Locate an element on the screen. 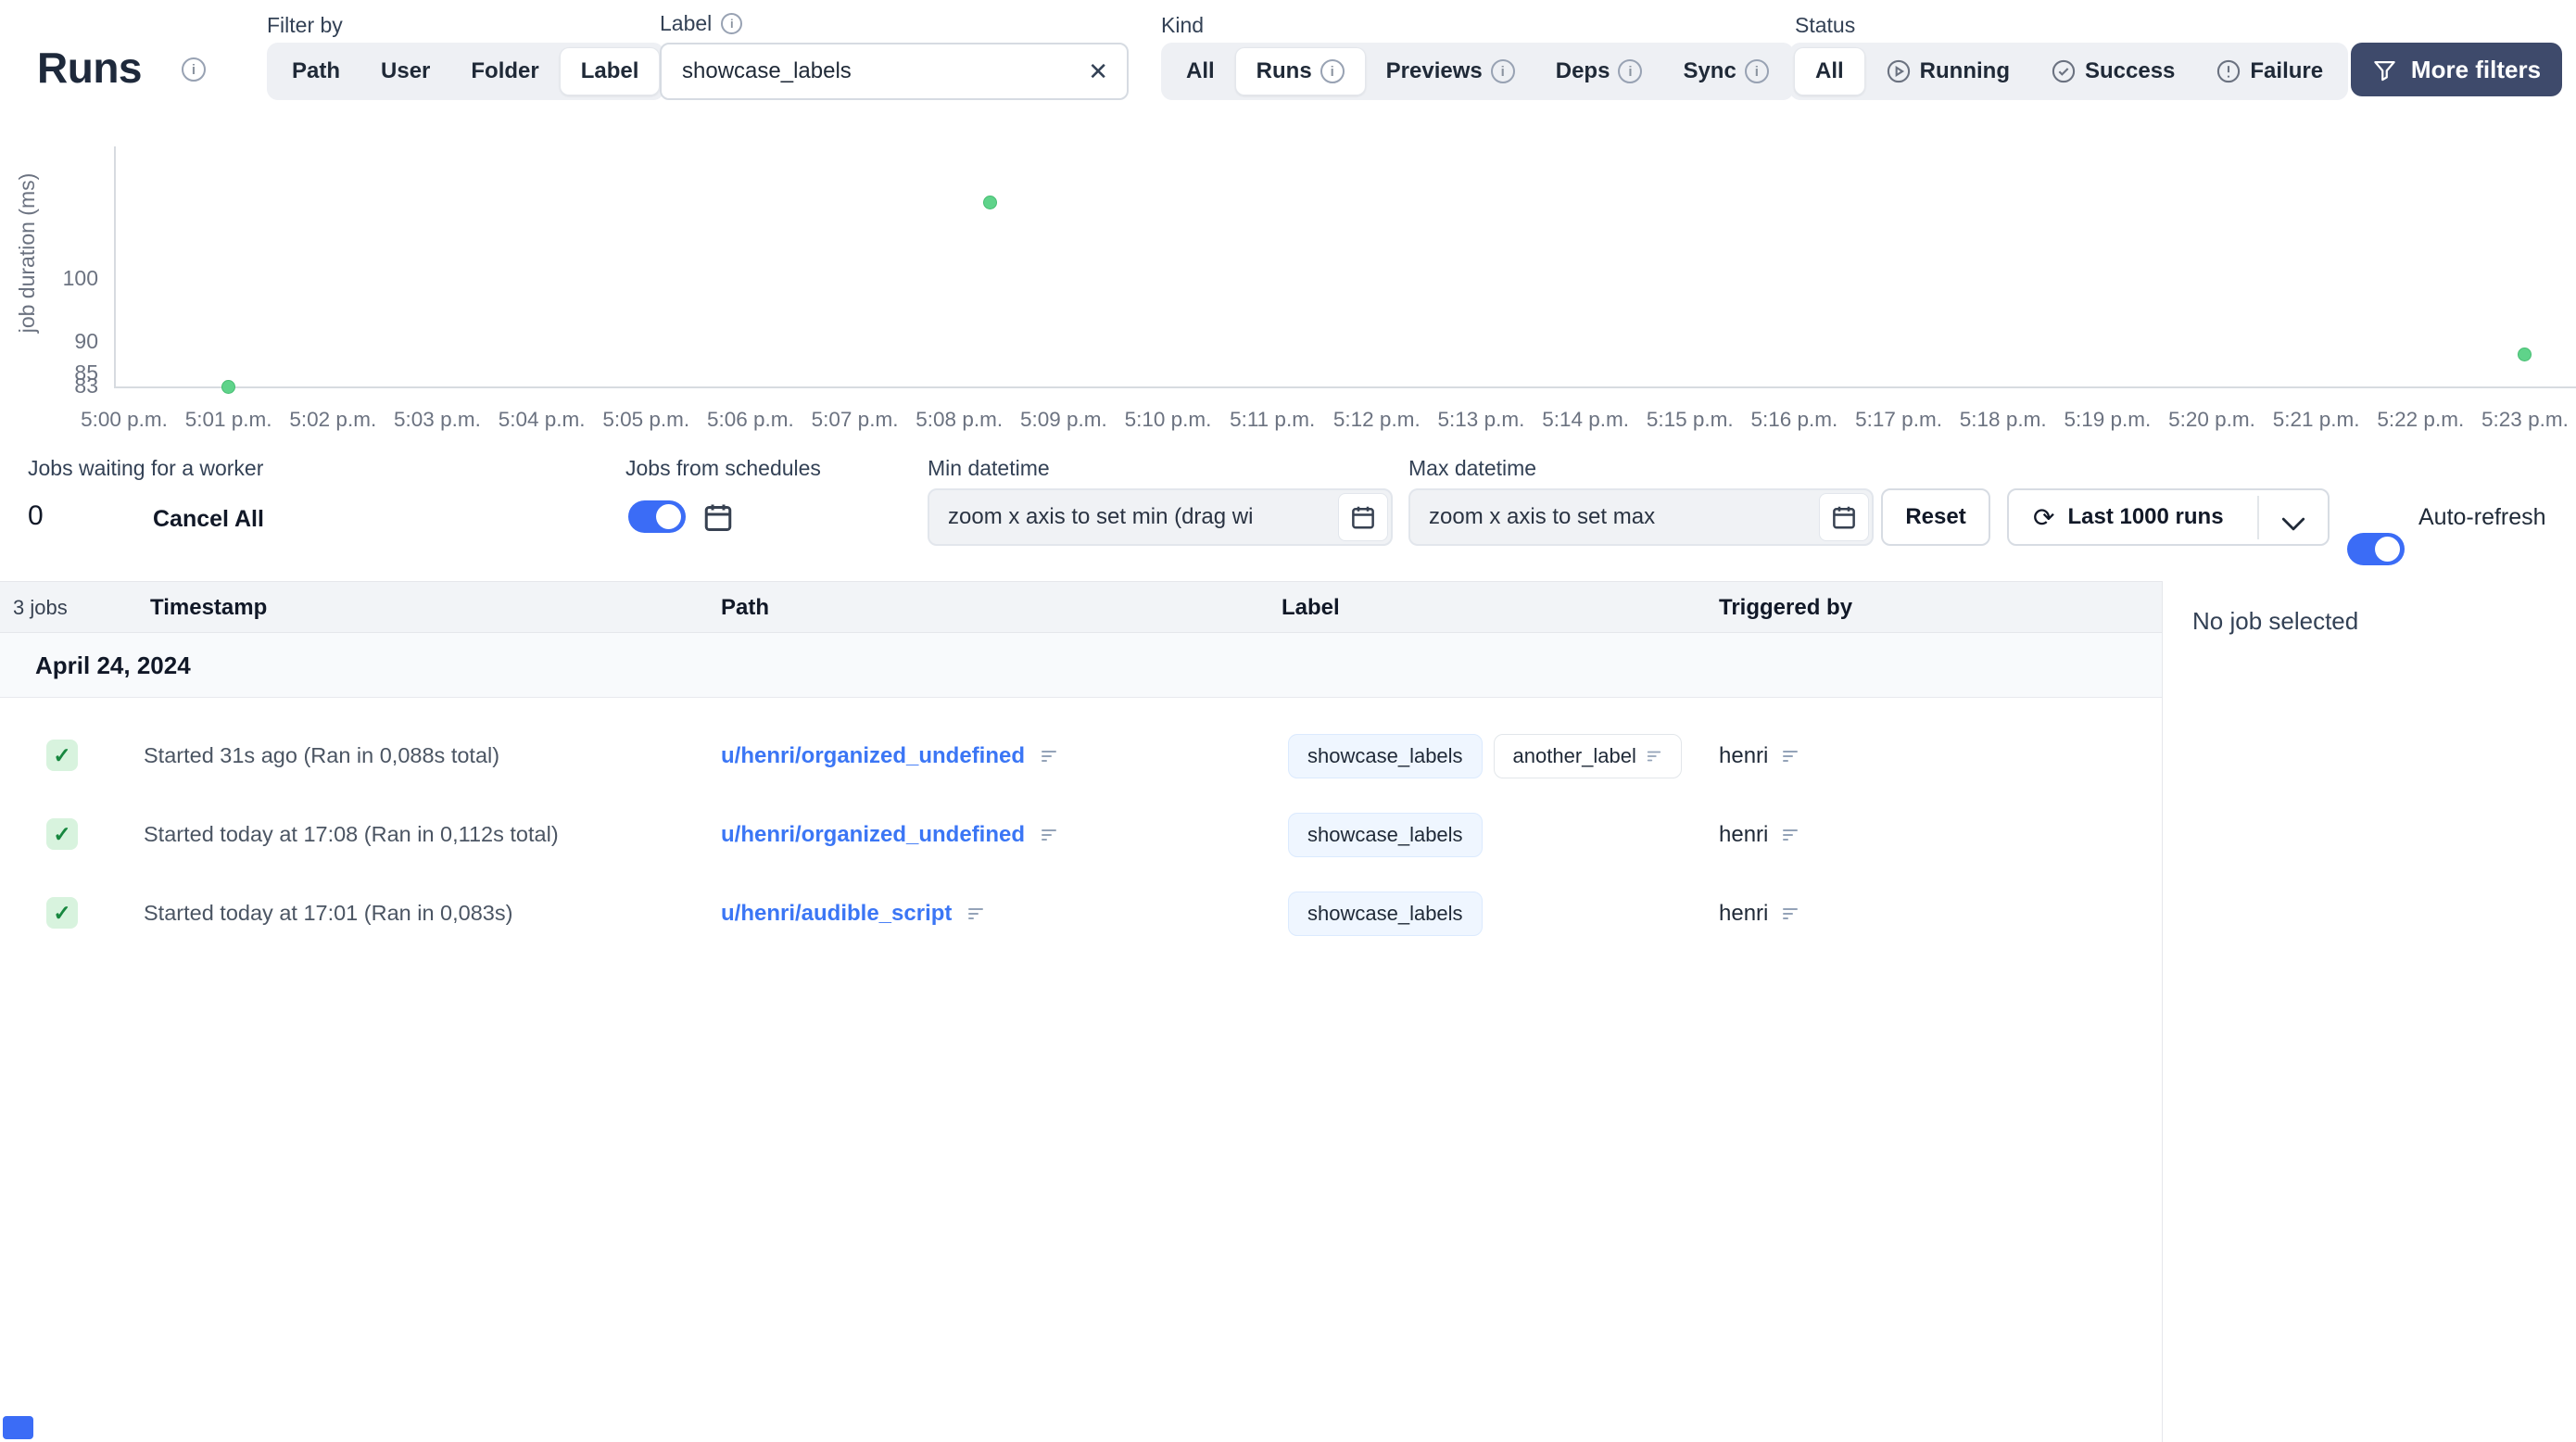 The image size is (2576, 1442). auto-refresh-toggle is located at coordinates (2376, 549).